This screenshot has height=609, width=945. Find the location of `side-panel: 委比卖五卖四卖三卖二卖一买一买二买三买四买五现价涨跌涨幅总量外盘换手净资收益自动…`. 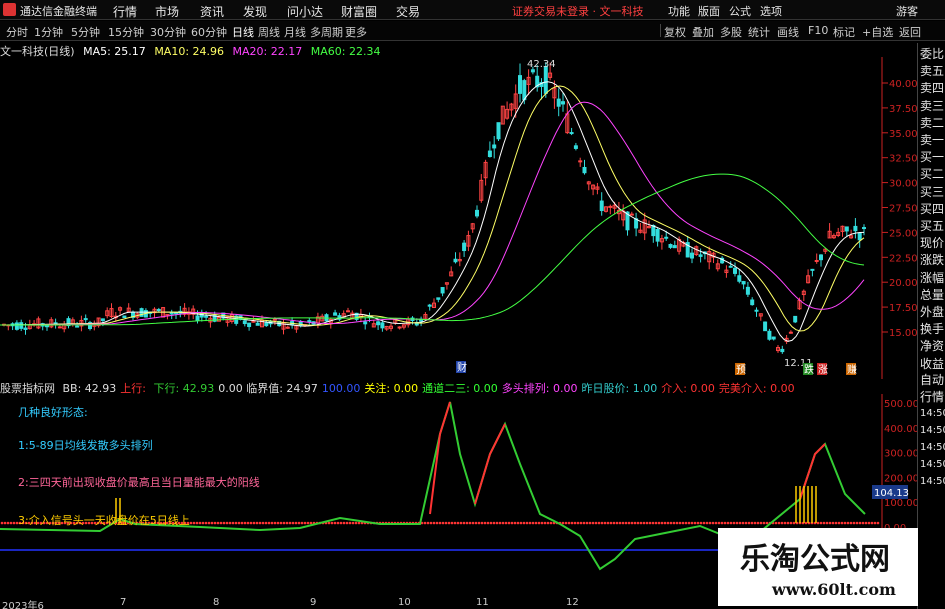

side-panel: 委比卖五卖四卖三卖二卖一买一买二买三买四买五现价涨跌涨幅总量外盘换手净资收益自动… is located at coordinates (931, 326).